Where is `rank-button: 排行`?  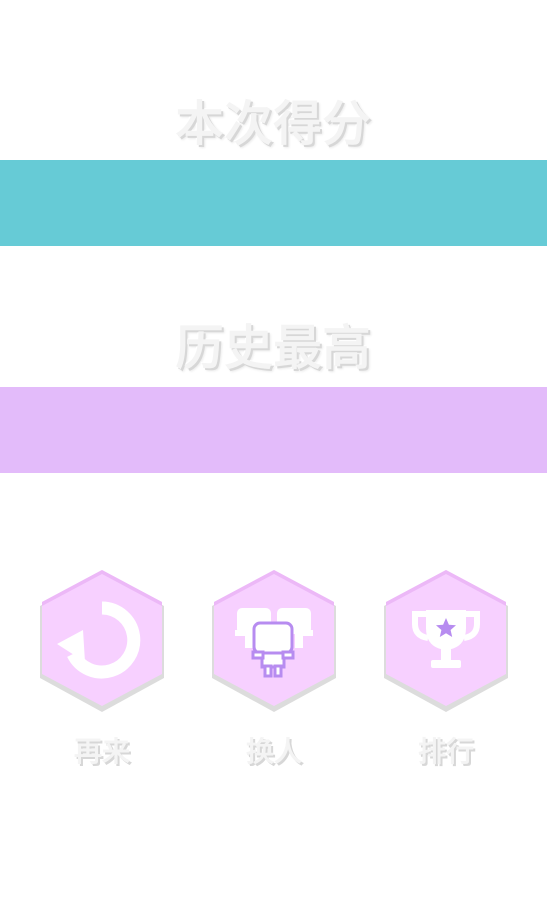 rank-button: 排行 is located at coordinates (446, 676).